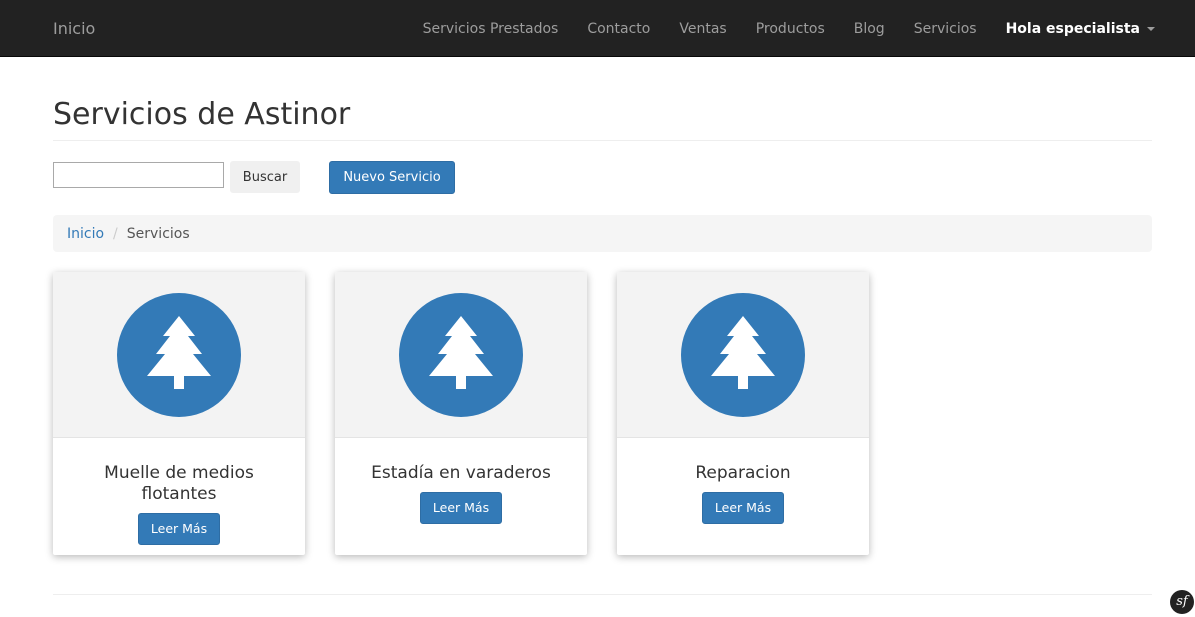  I want to click on user-dropdown-label: Hola especialista, so click(1072, 28).